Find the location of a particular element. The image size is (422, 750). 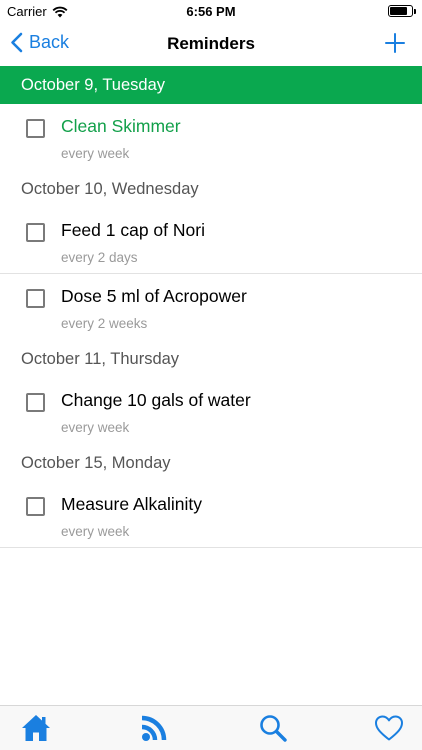

home-icon is located at coordinates (36, 728).